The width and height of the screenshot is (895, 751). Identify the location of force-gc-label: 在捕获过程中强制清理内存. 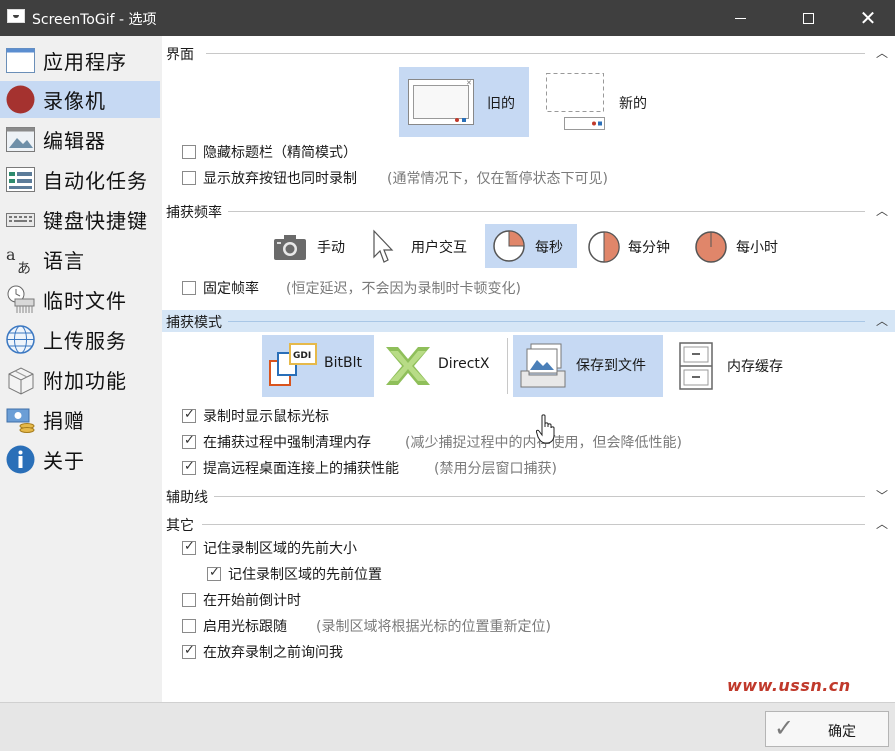
(287, 443).